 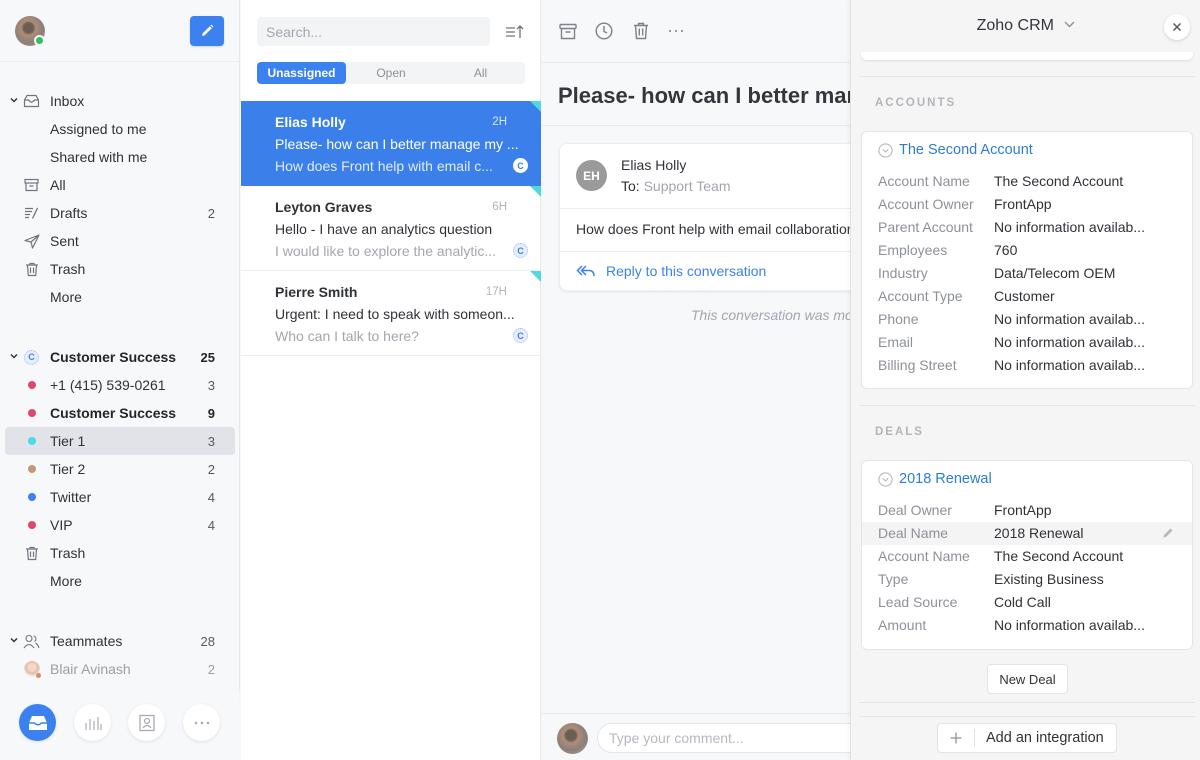 I want to click on sidebar-item-more: More, so click(x=120, y=297).